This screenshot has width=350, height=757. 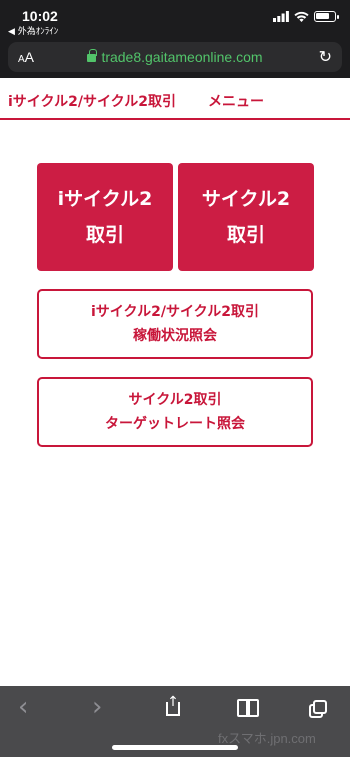 I want to click on nav-cycle-trade-link: iサイクル2/サイクル2取引, so click(x=92, y=101).